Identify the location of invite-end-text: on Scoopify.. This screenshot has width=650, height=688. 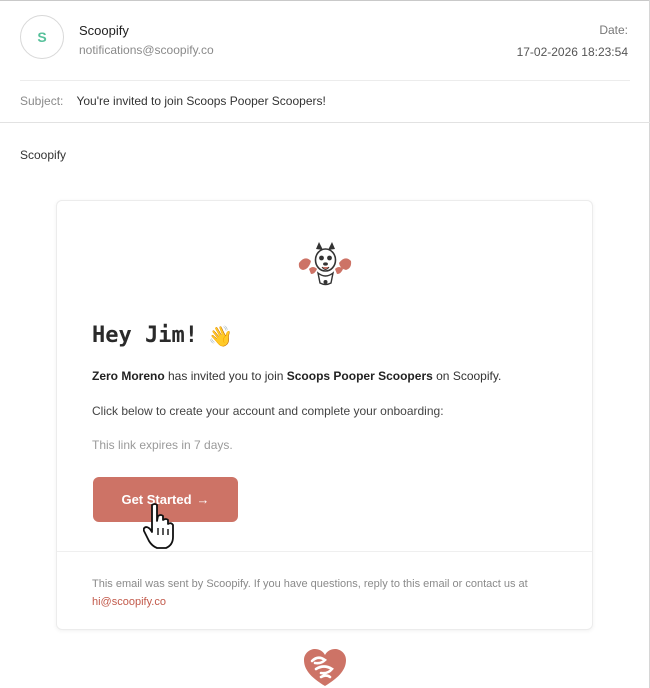
(467, 376).